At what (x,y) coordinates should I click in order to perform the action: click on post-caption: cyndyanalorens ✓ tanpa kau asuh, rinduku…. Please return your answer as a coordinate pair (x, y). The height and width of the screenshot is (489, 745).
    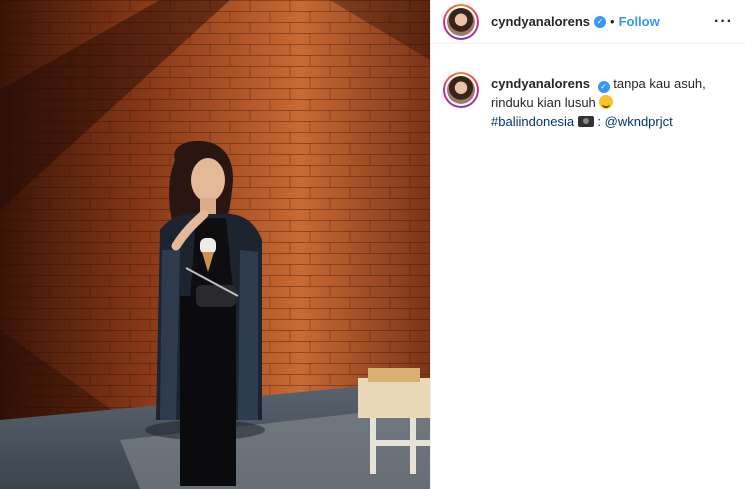
    Looking at the image, I should click on (588, 94).